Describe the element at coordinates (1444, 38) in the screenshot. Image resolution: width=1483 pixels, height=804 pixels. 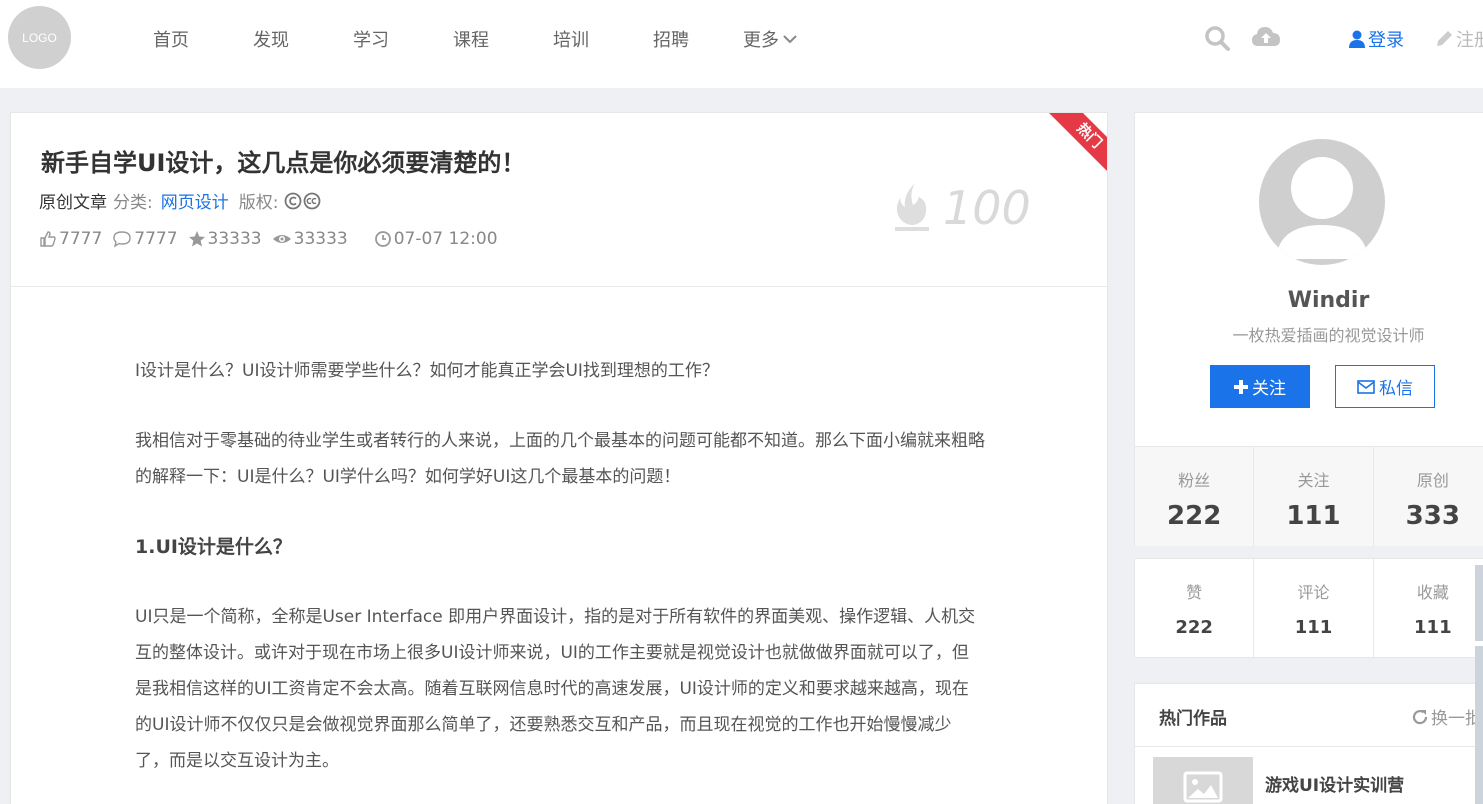
I see `pencil-icon` at that location.